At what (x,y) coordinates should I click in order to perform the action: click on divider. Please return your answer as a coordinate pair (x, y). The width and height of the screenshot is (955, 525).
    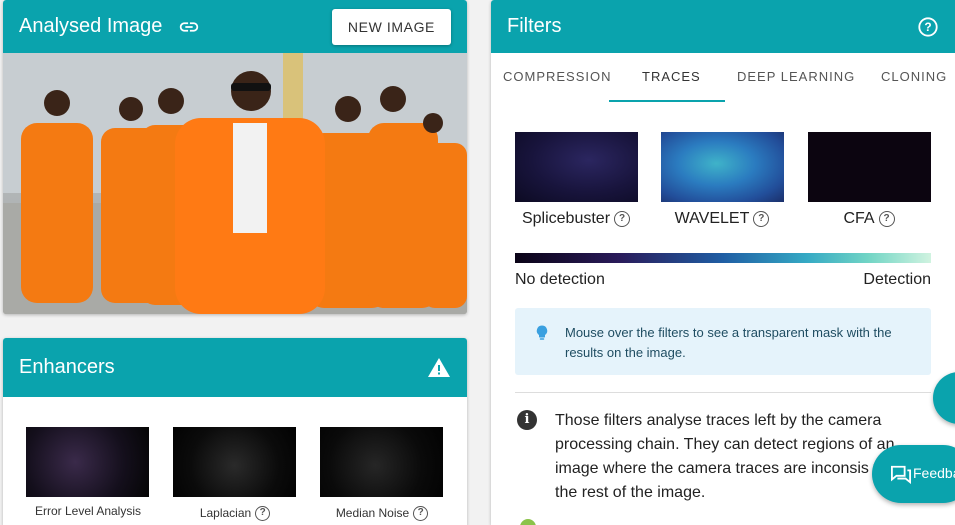
    Looking at the image, I should click on (723, 392).